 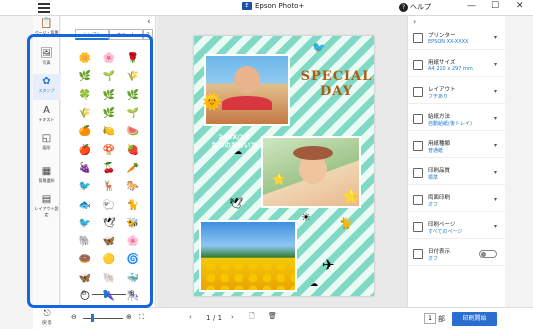 What do you see at coordinates (46, 114) in the screenshot?
I see `tool-text: A テキスト` at bounding box center [46, 114].